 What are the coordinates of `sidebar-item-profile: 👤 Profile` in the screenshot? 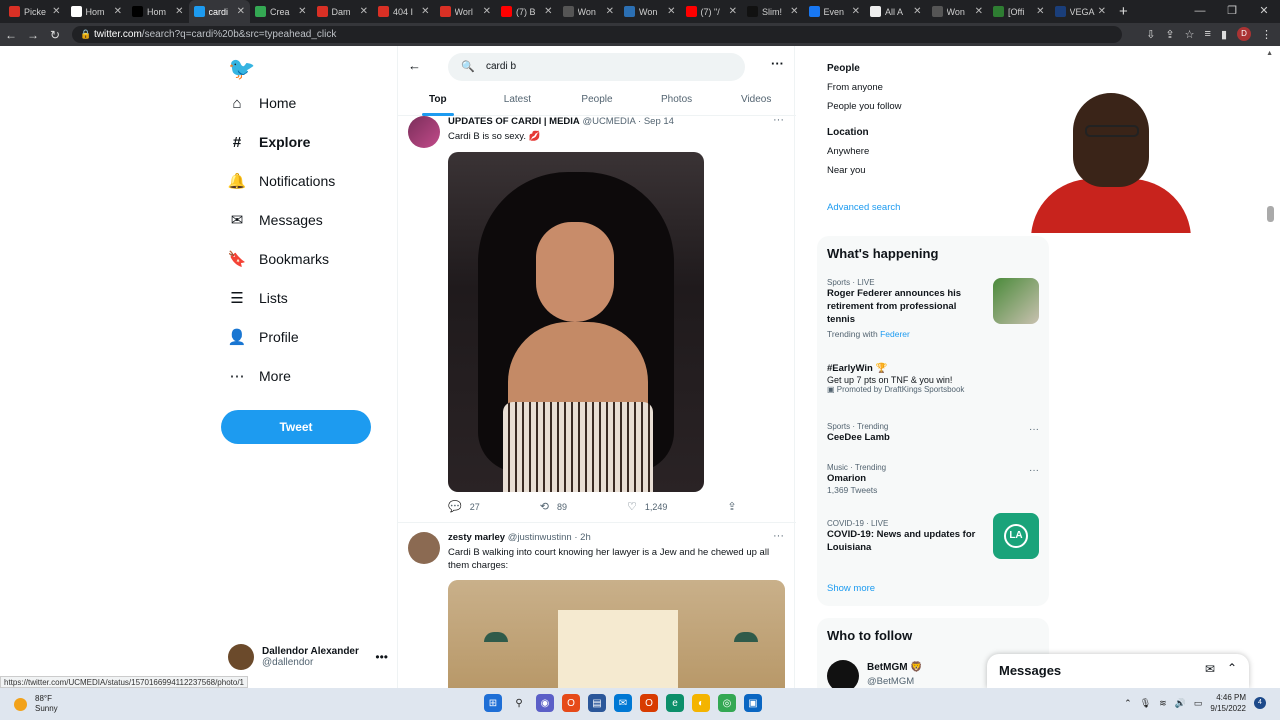 It's located at (263, 337).